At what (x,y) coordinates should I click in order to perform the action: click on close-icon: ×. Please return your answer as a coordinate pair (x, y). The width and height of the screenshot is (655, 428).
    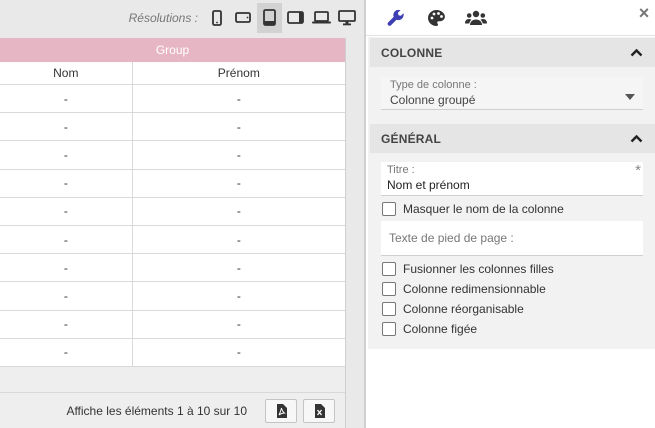
    Looking at the image, I should click on (644, 13).